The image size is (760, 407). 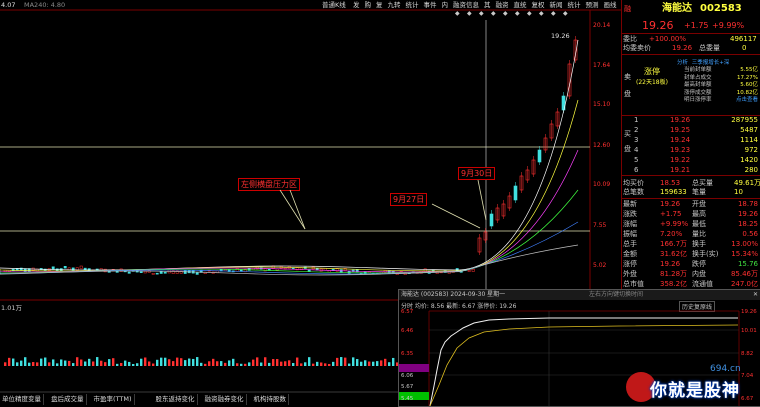 I want to click on last-price: 19.26, so click(x=658, y=25).